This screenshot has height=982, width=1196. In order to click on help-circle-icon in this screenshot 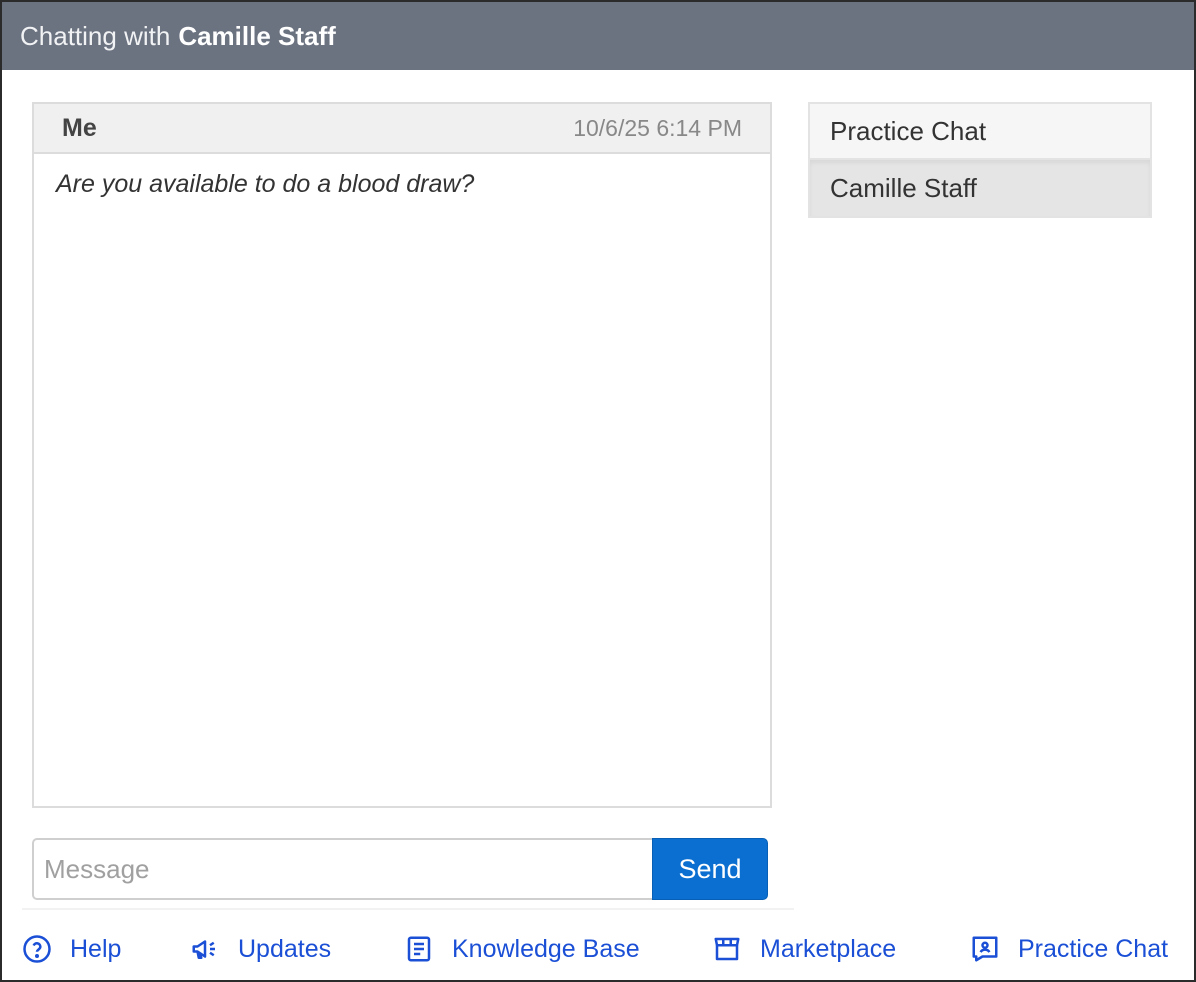, I will do `click(37, 949)`.